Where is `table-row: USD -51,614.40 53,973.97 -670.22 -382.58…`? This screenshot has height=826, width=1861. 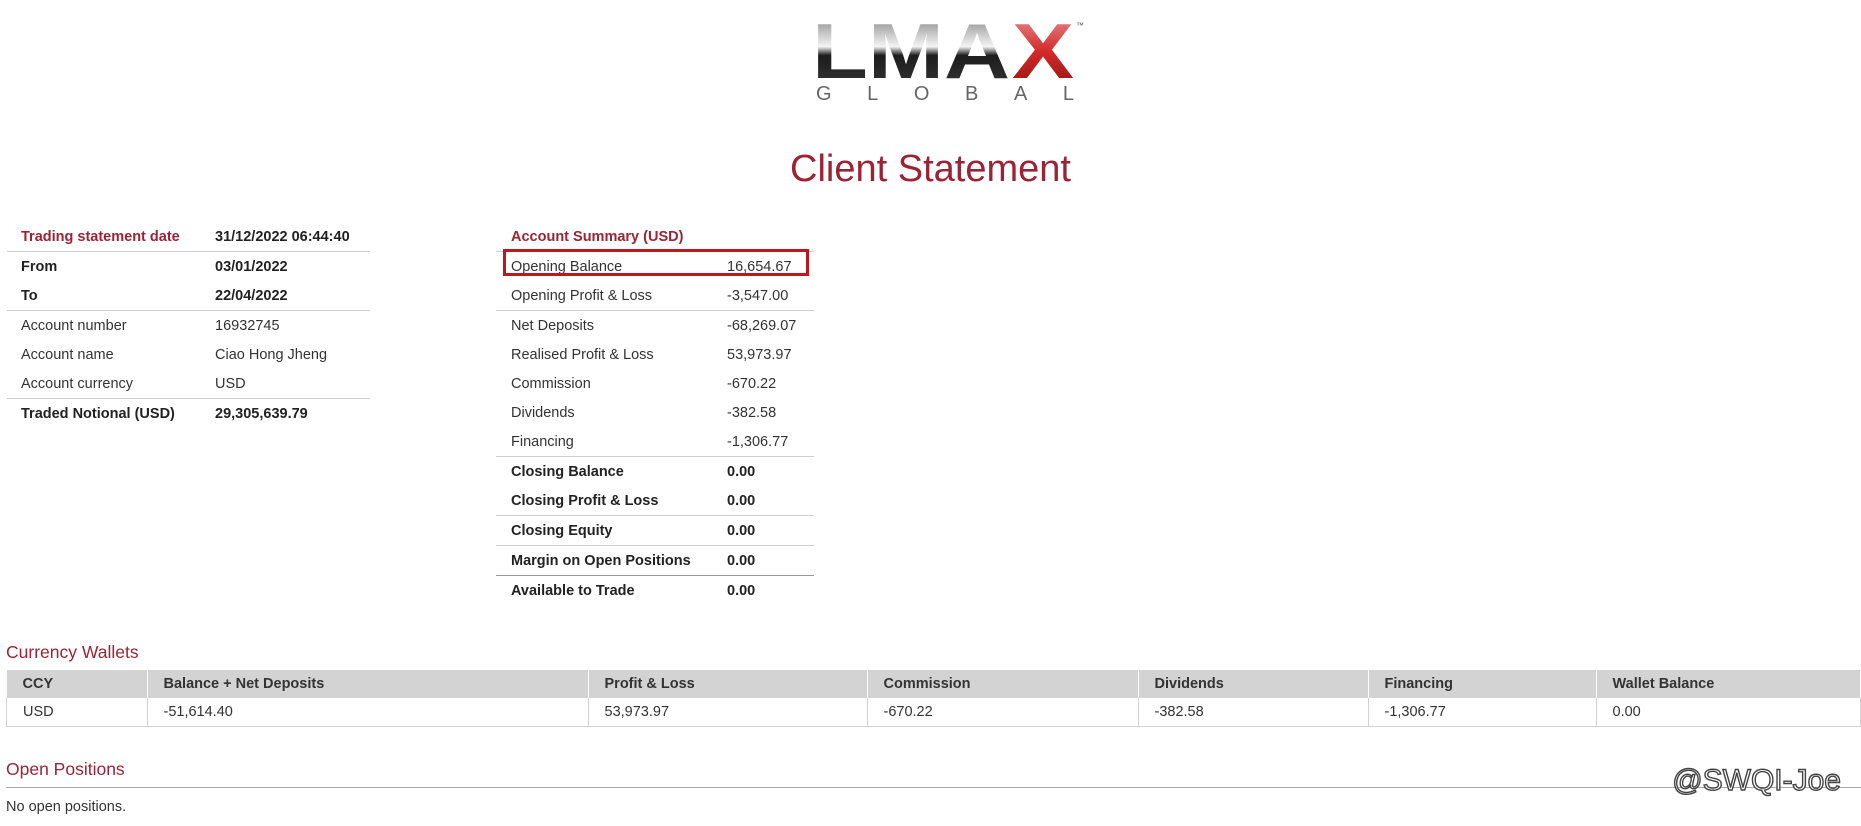 table-row: USD -51,614.40 53,973.97 -670.22 -382.58… is located at coordinates (933, 712).